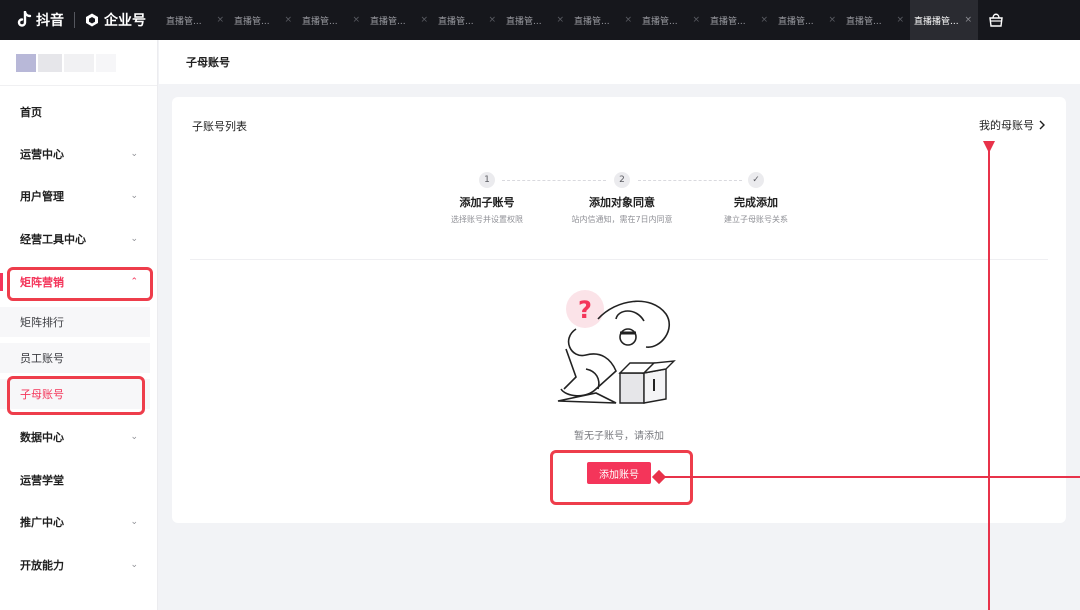 This screenshot has height=610, width=1080. I want to click on tab-live-4: 直播管... ×, so click(400, 20).